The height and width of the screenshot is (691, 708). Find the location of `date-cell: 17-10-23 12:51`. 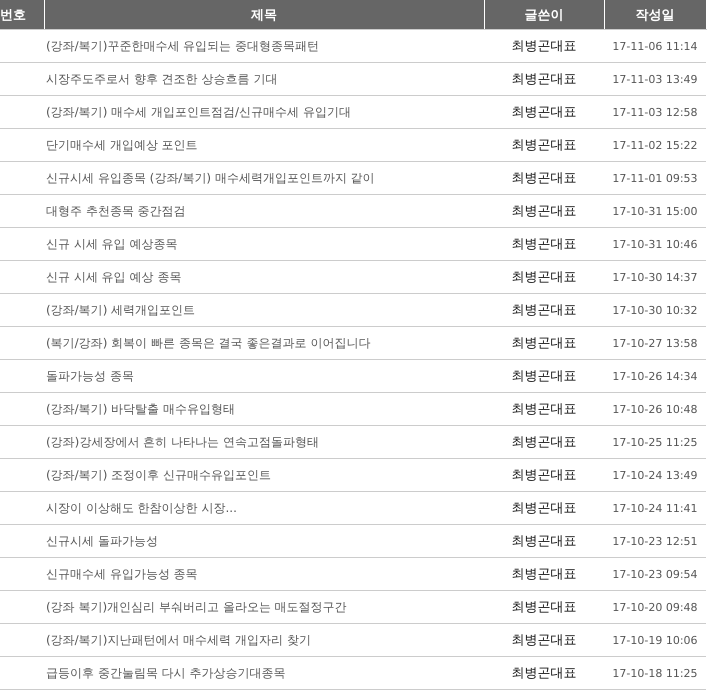

date-cell: 17-10-23 12:51 is located at coordinates (655, 541).